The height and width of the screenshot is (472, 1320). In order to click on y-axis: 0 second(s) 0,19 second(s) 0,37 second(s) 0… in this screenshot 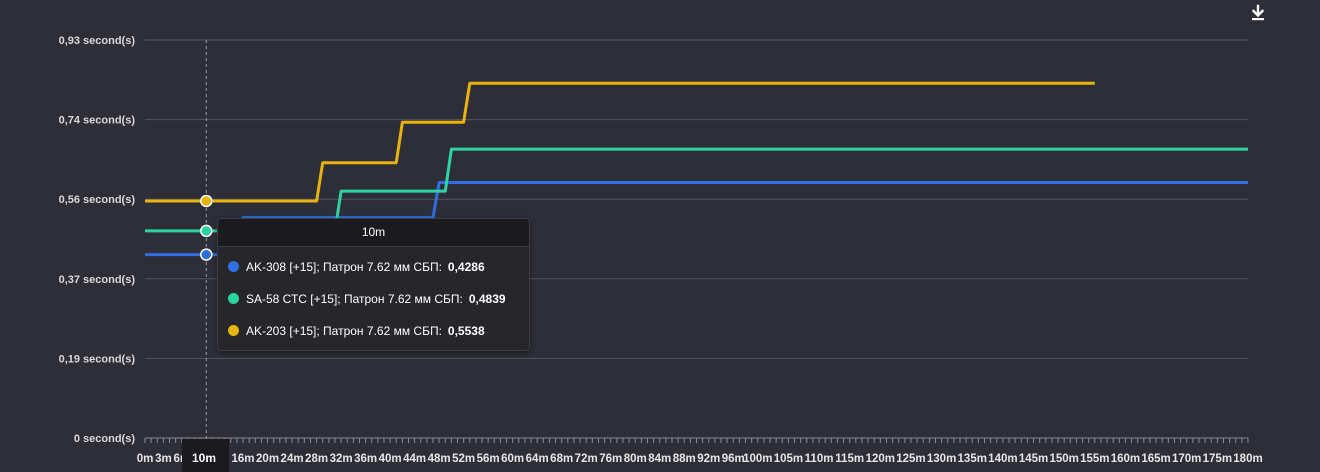, I will do `click(97, 240)`.